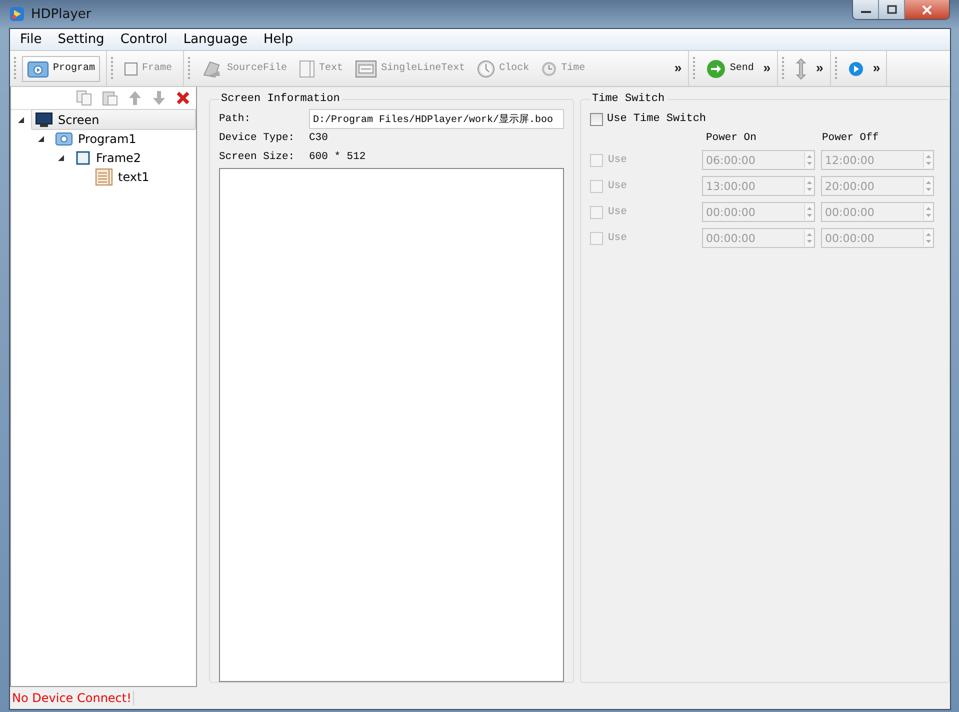  I want to click on tree-item: Frame2, so click(133, 157).